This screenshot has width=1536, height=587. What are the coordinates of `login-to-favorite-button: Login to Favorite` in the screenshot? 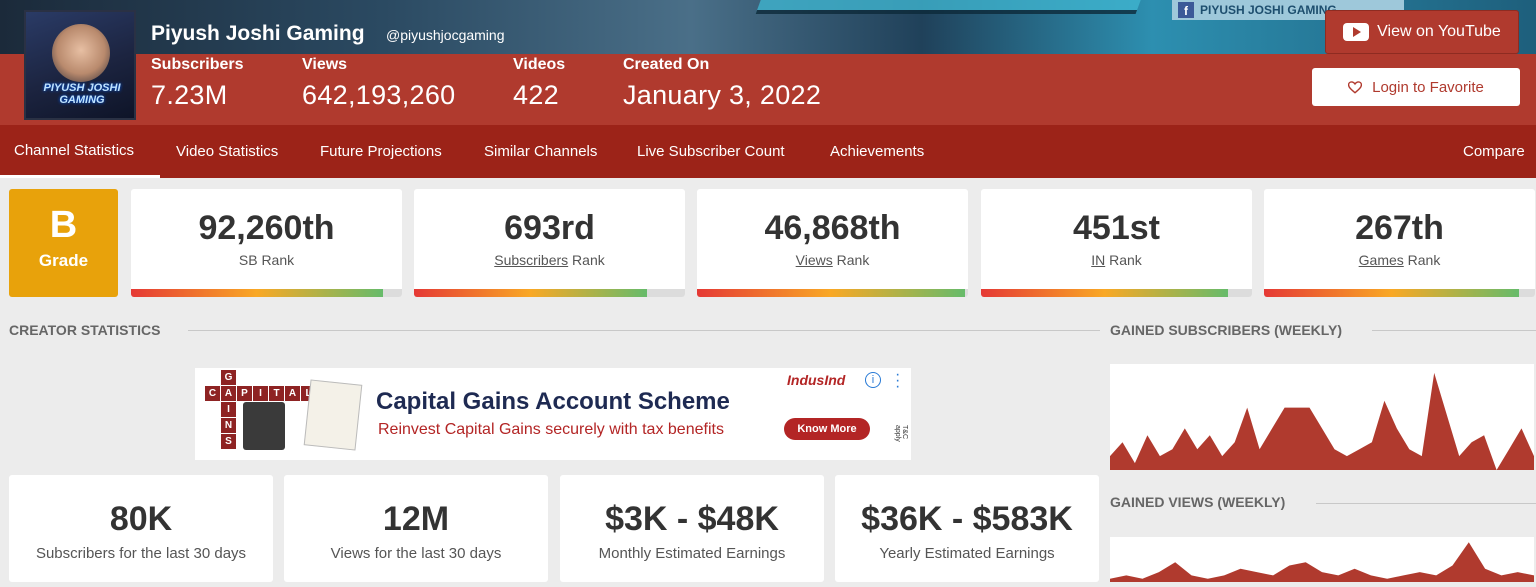 It's located at (1416, 87).